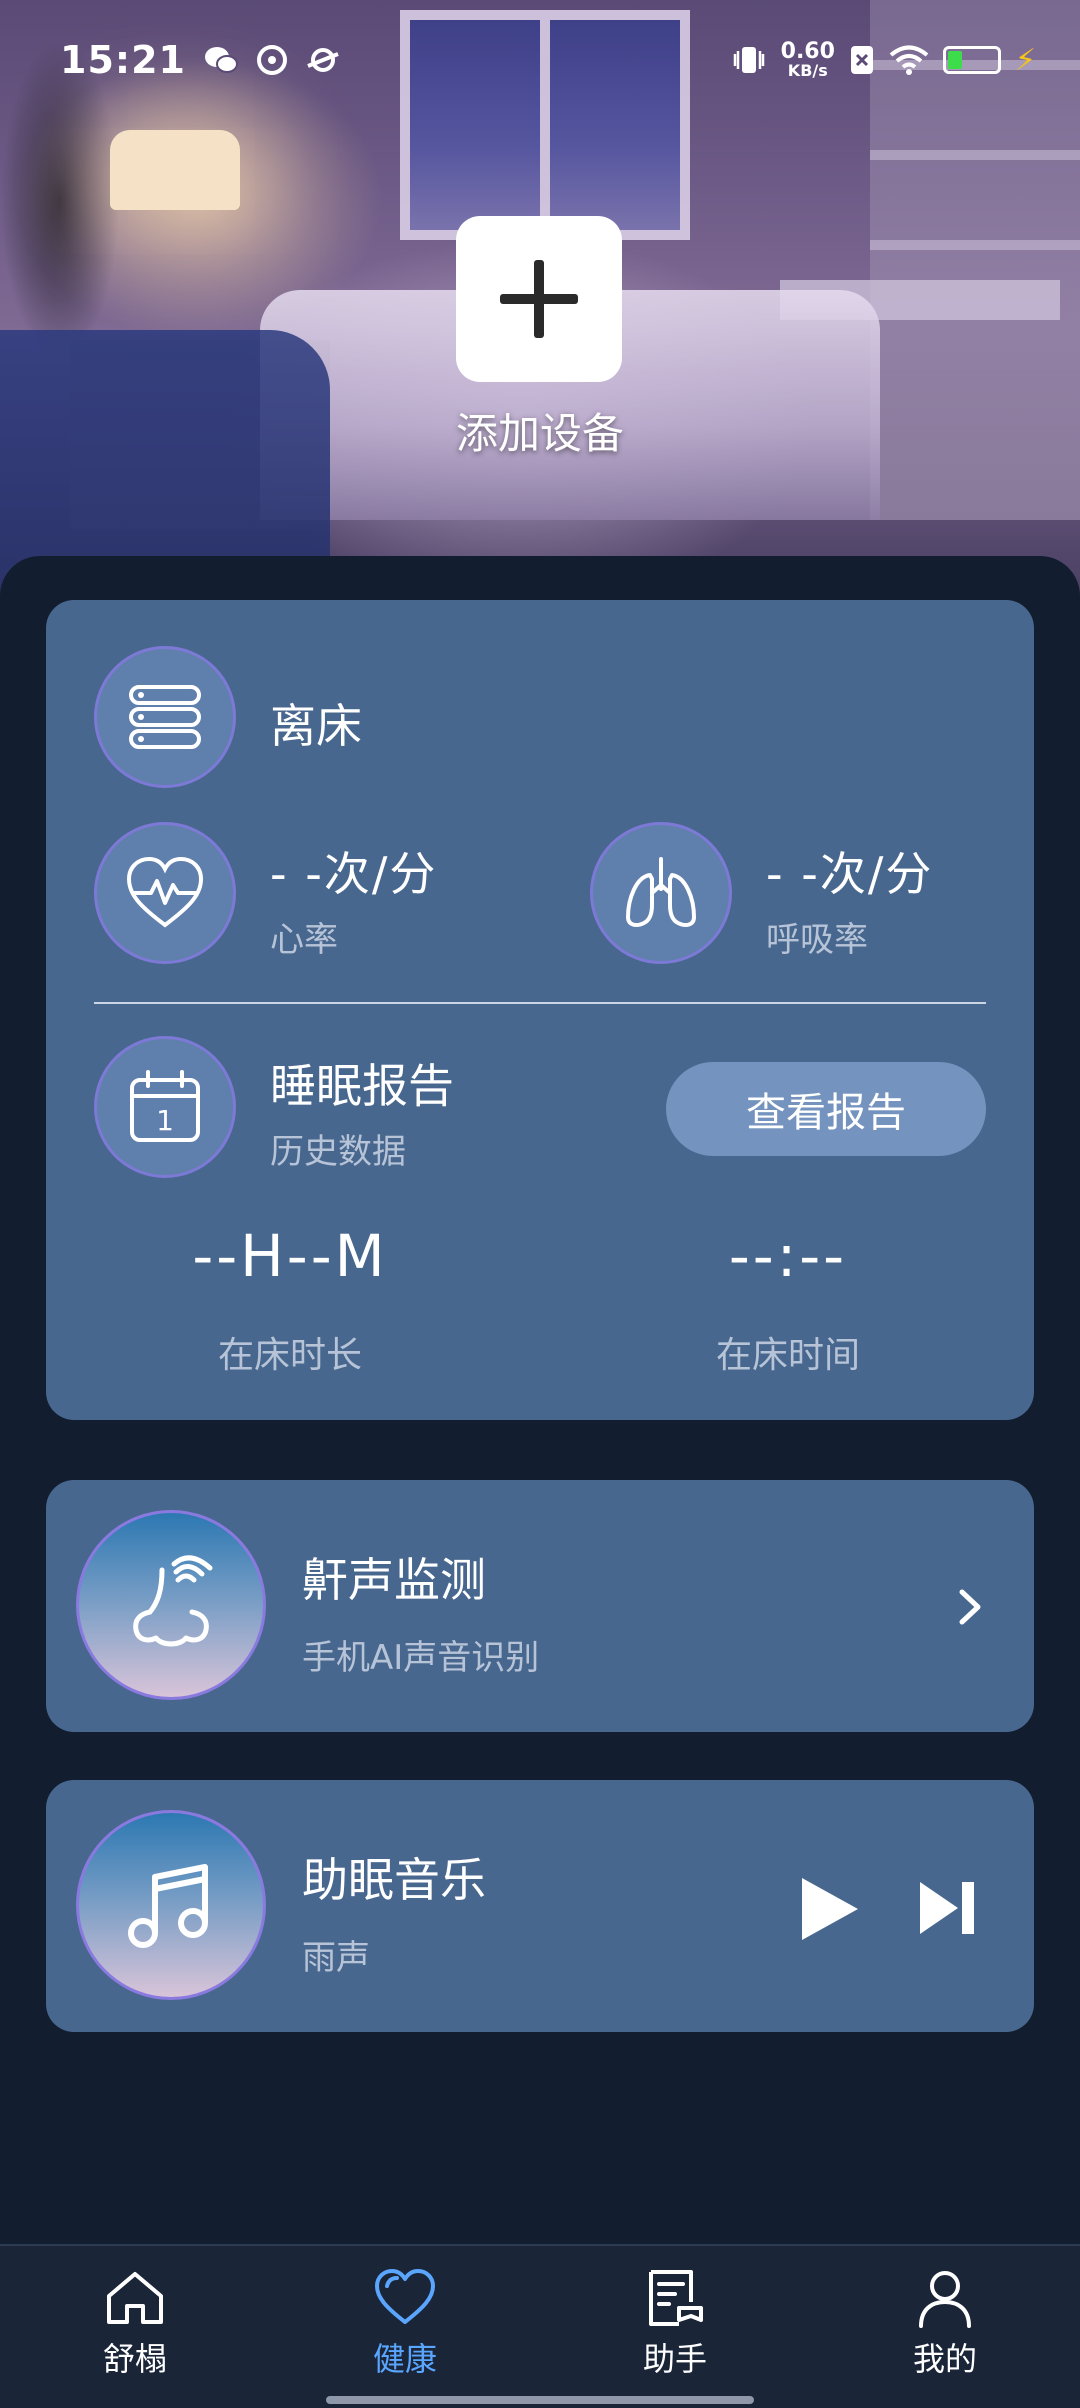 This screenshot has height=2408, width=1080. Describe the element at coordinates (123, 60) in the screenshot. I see `status-time: 15:21` at that location.